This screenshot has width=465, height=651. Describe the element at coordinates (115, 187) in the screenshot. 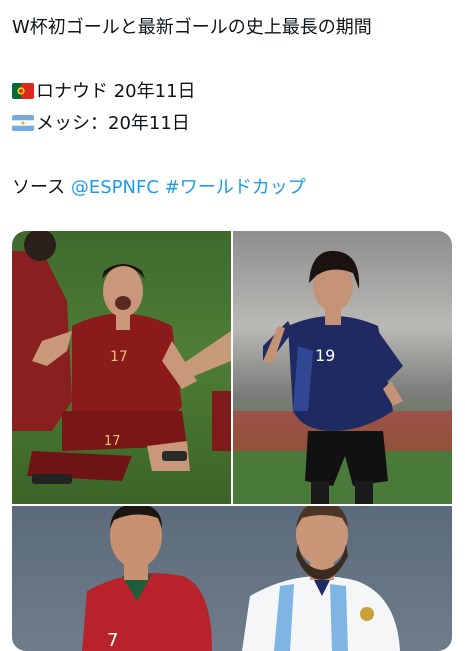

I see `espnfc-mention-link: @ESPNFC` at that location.